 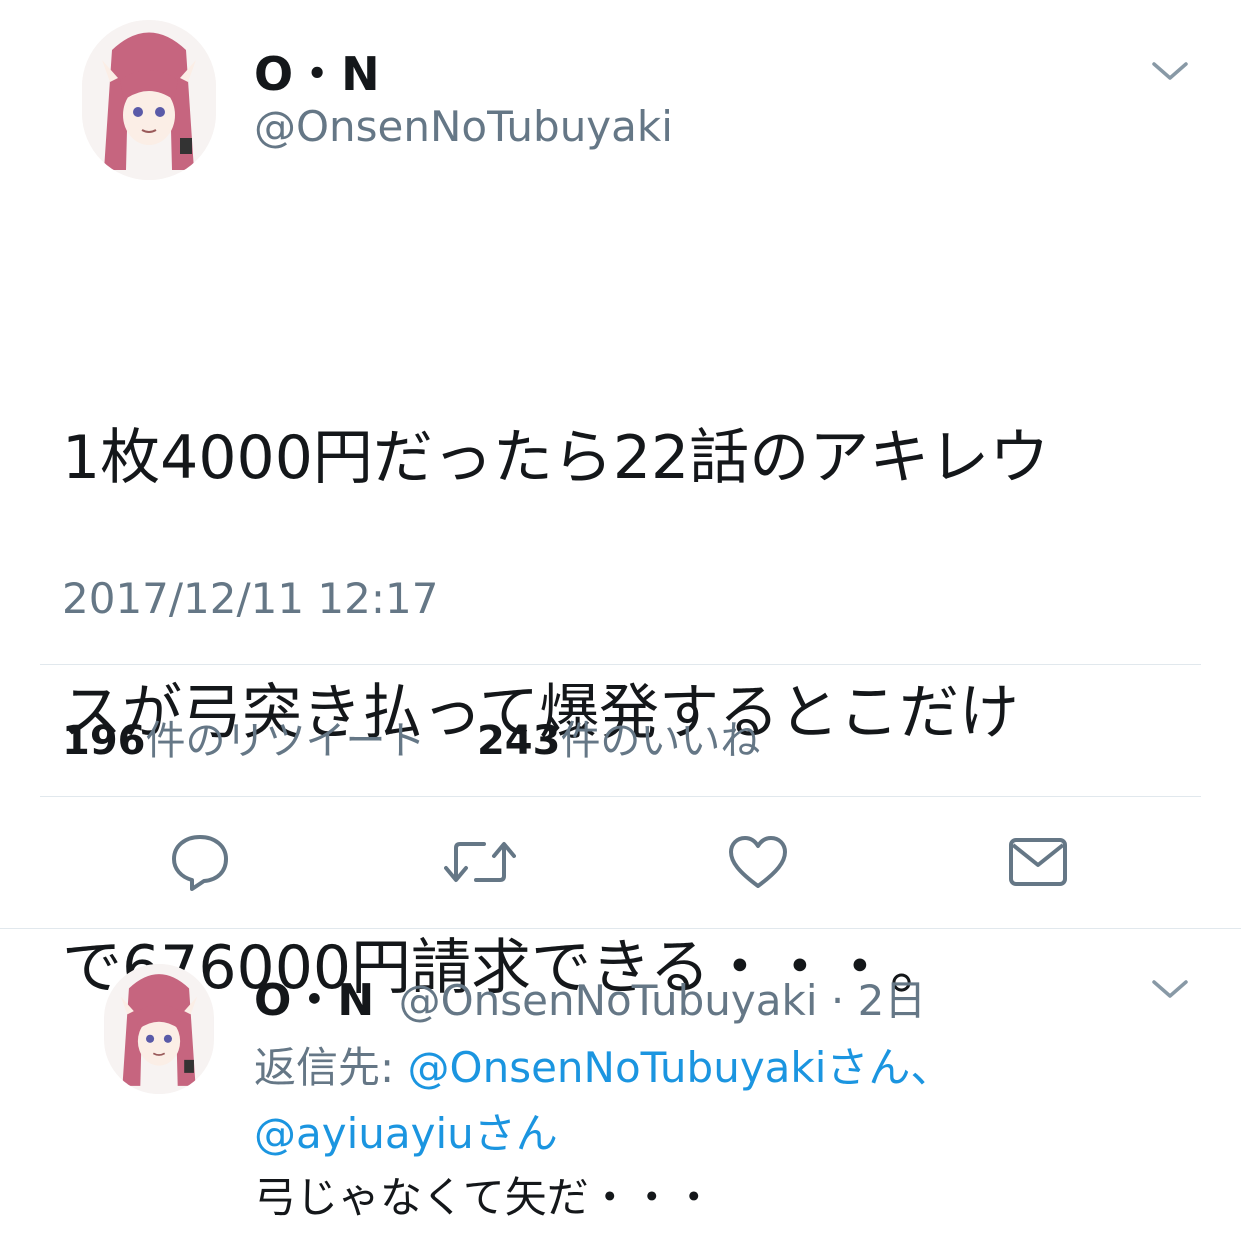 I want to click on reply-author-handle: @OnsenNoTubuyaki, so click(x=608, y=1000).